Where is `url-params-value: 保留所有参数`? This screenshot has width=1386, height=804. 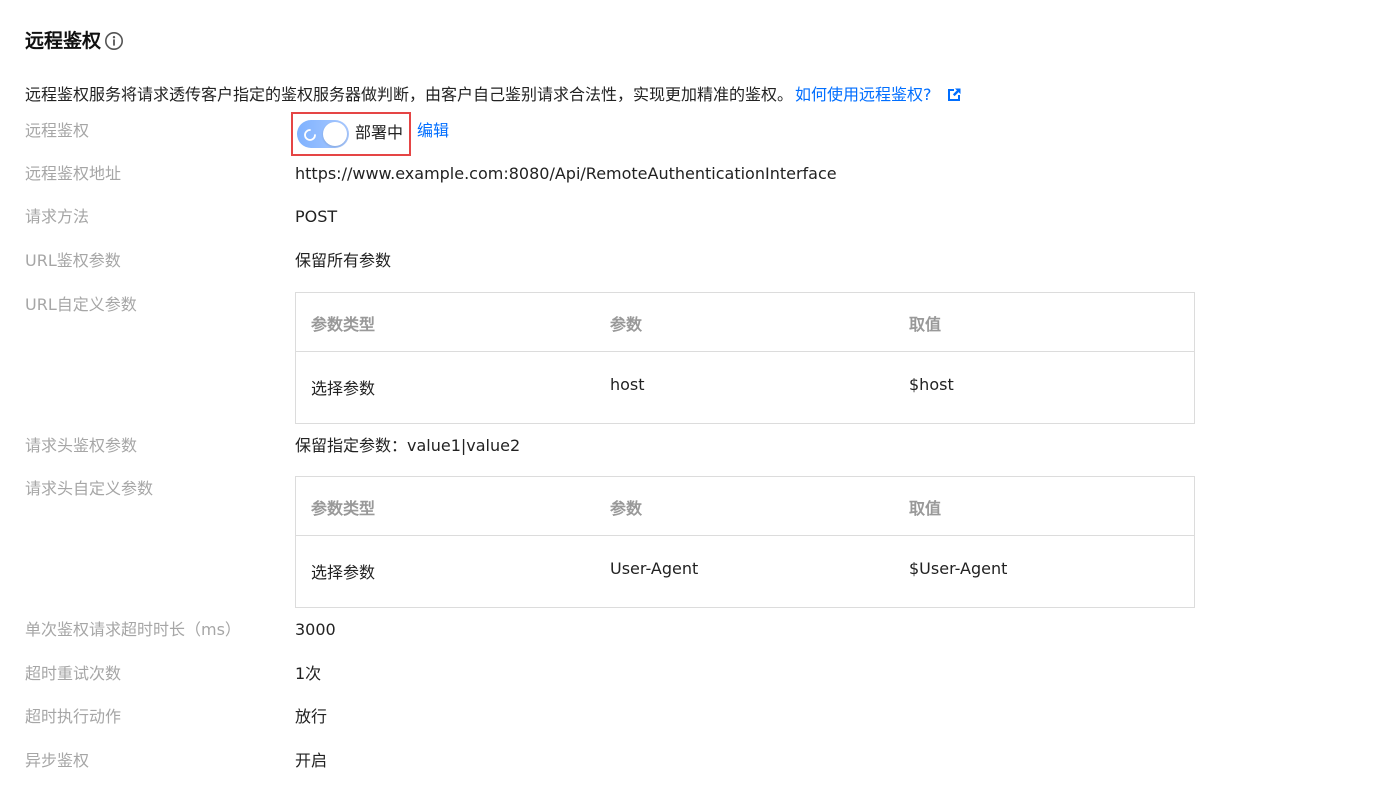
url-params-value: 保留所有参数 is located at coordinates (343, 260).